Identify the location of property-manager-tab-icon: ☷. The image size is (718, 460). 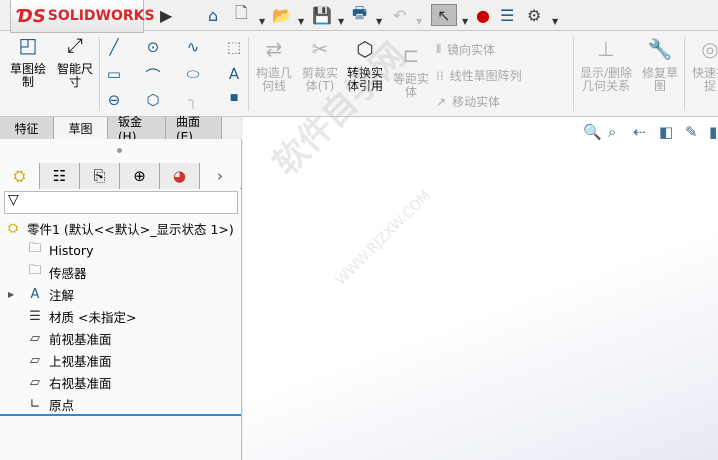
(60, 176).